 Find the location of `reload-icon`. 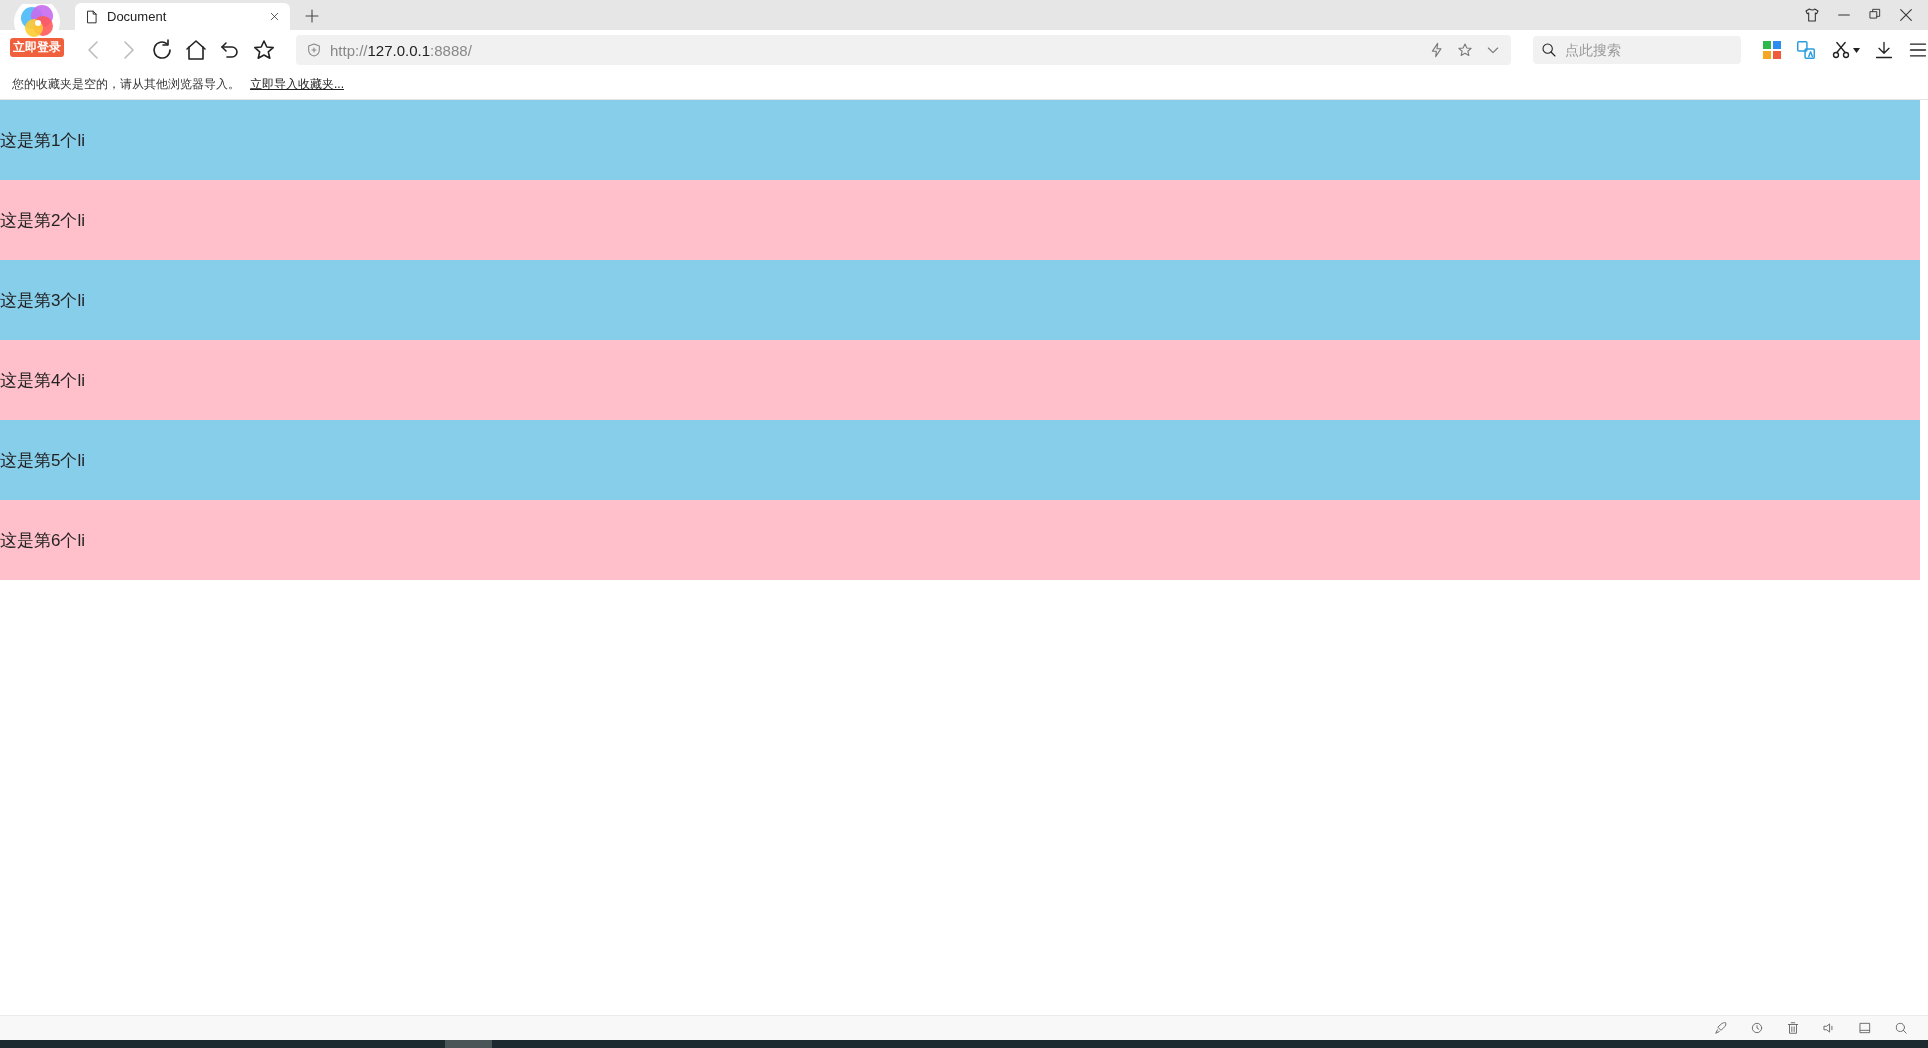

reload-icon is located at coordinates (162, 50).